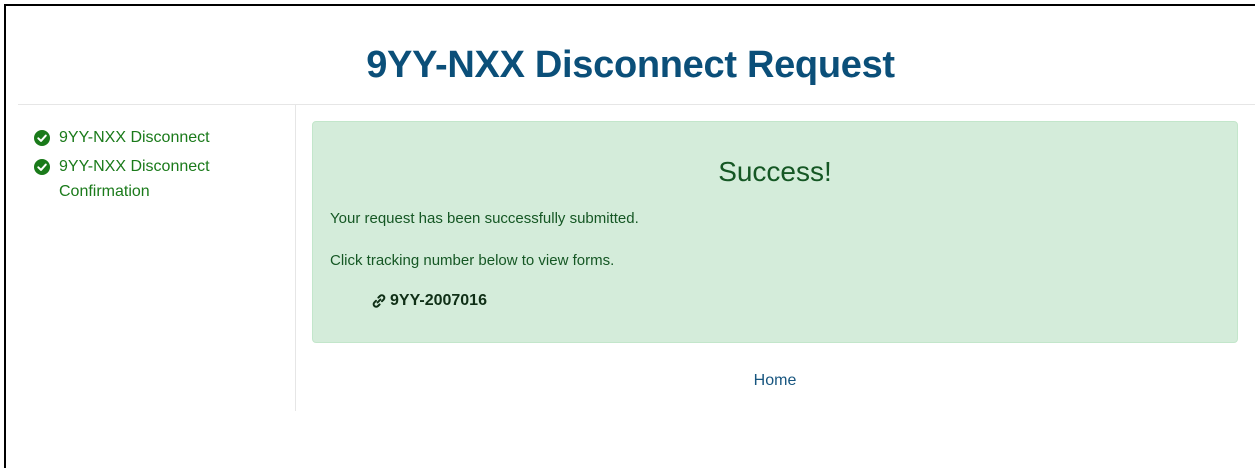 The height and width of the screenshot is (468, 1255). I want to click on page-title: 9YY-NXX Disconnect Request, so click(630, 65).